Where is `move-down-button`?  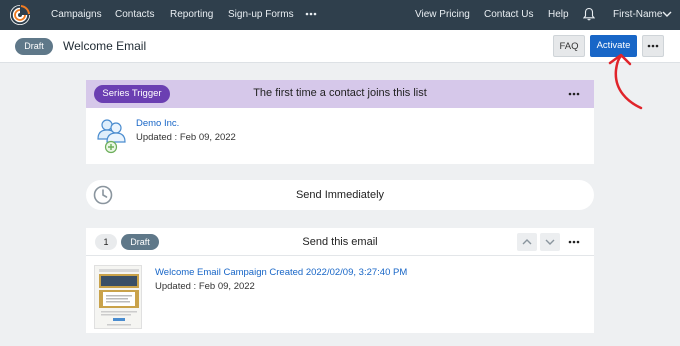
move-down-button is located at coordinates (550, 242).